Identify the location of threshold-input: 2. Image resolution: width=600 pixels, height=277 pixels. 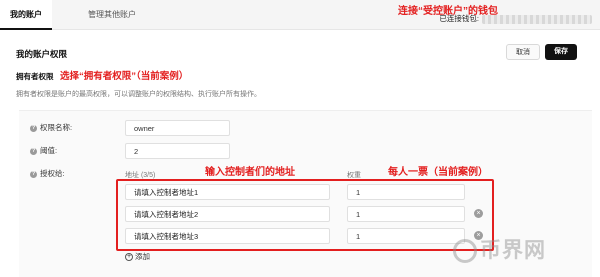
(177, 151).